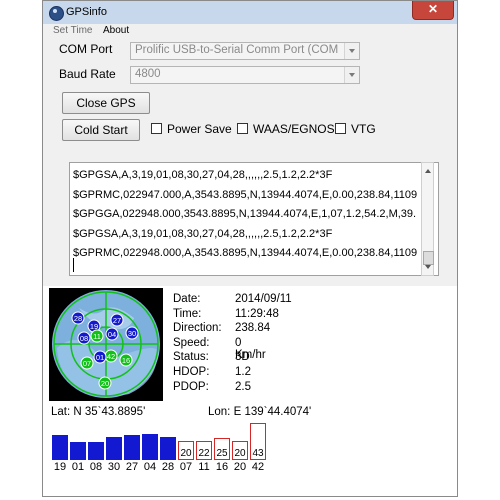 Image resolution: width=500 pixels, height=500 pixels. Describe the element at coordinates (250, 457) in the screenshot. I see `signal-strength-bars: 19 01 08 30 27 04 28 20 07 22 11 25 16 20 20 43 42` at that location.